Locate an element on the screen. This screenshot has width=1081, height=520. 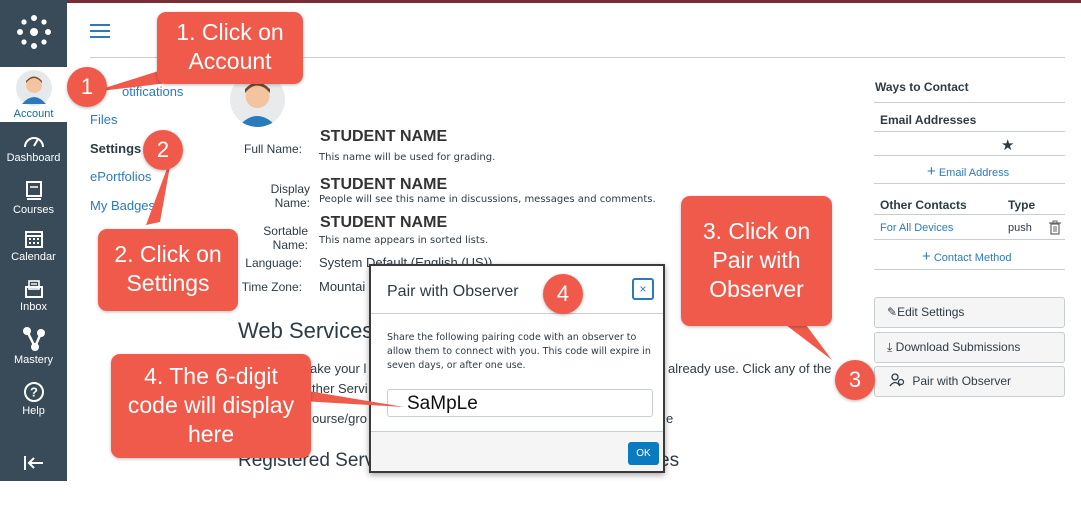
callout-step-3-line1: 3. Click on is located at coordinates (756, 231).